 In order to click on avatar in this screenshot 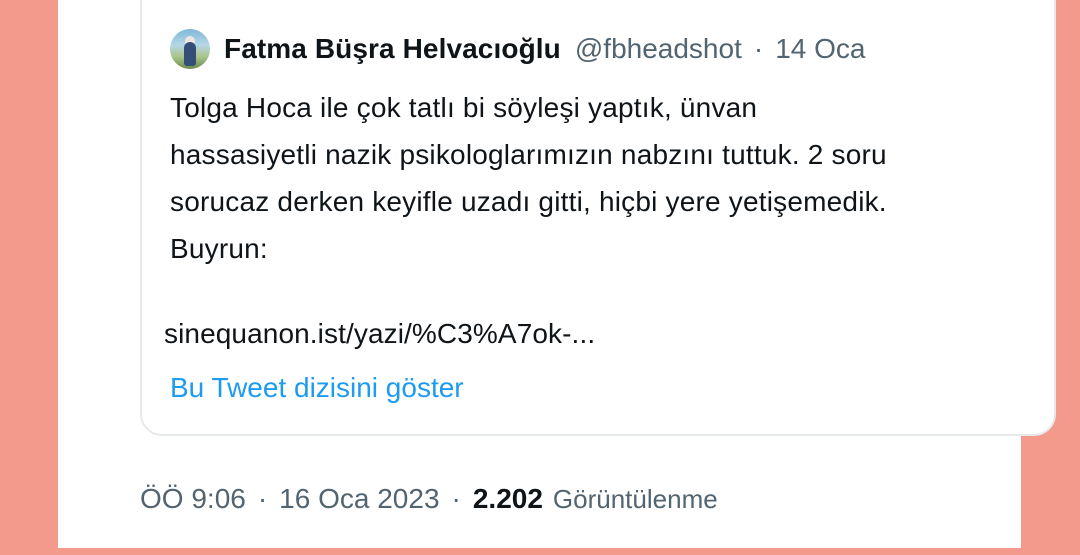, I will do `click(190, 49)`.